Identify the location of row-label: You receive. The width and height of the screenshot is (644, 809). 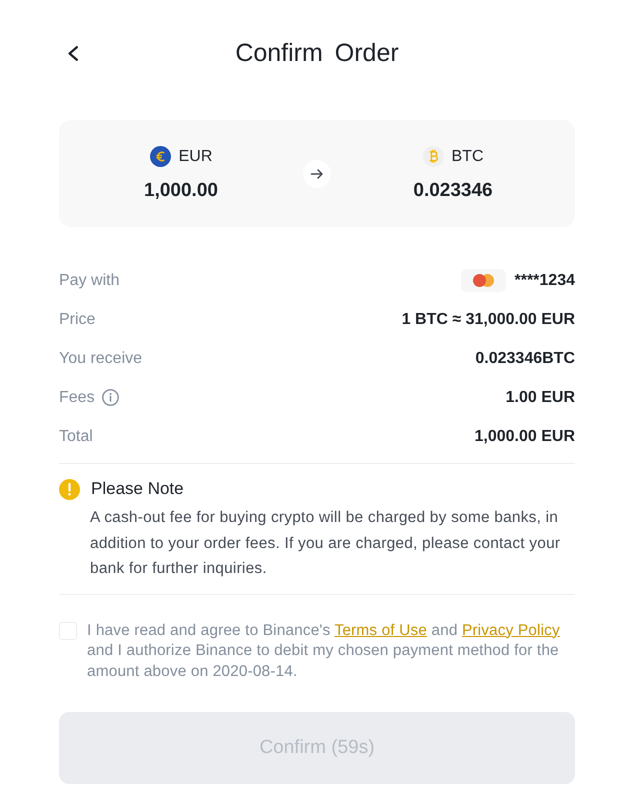
(100, 358).